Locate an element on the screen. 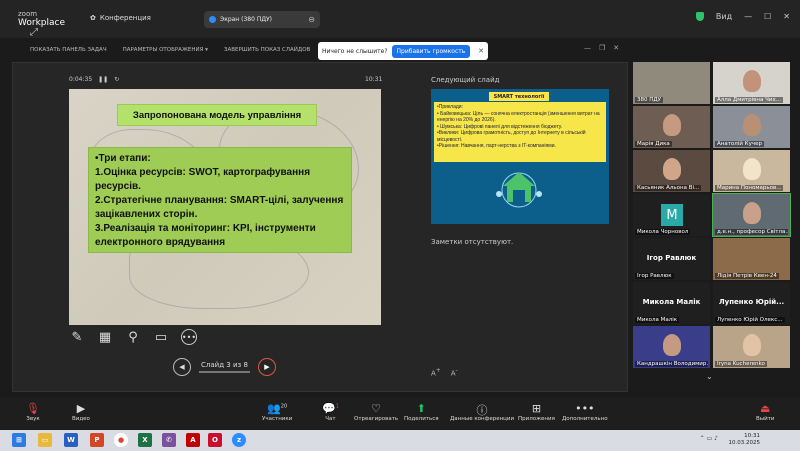 The image size is (800, 451). zoom-search-icon: ⚲ is located at coordinates (133, 337).